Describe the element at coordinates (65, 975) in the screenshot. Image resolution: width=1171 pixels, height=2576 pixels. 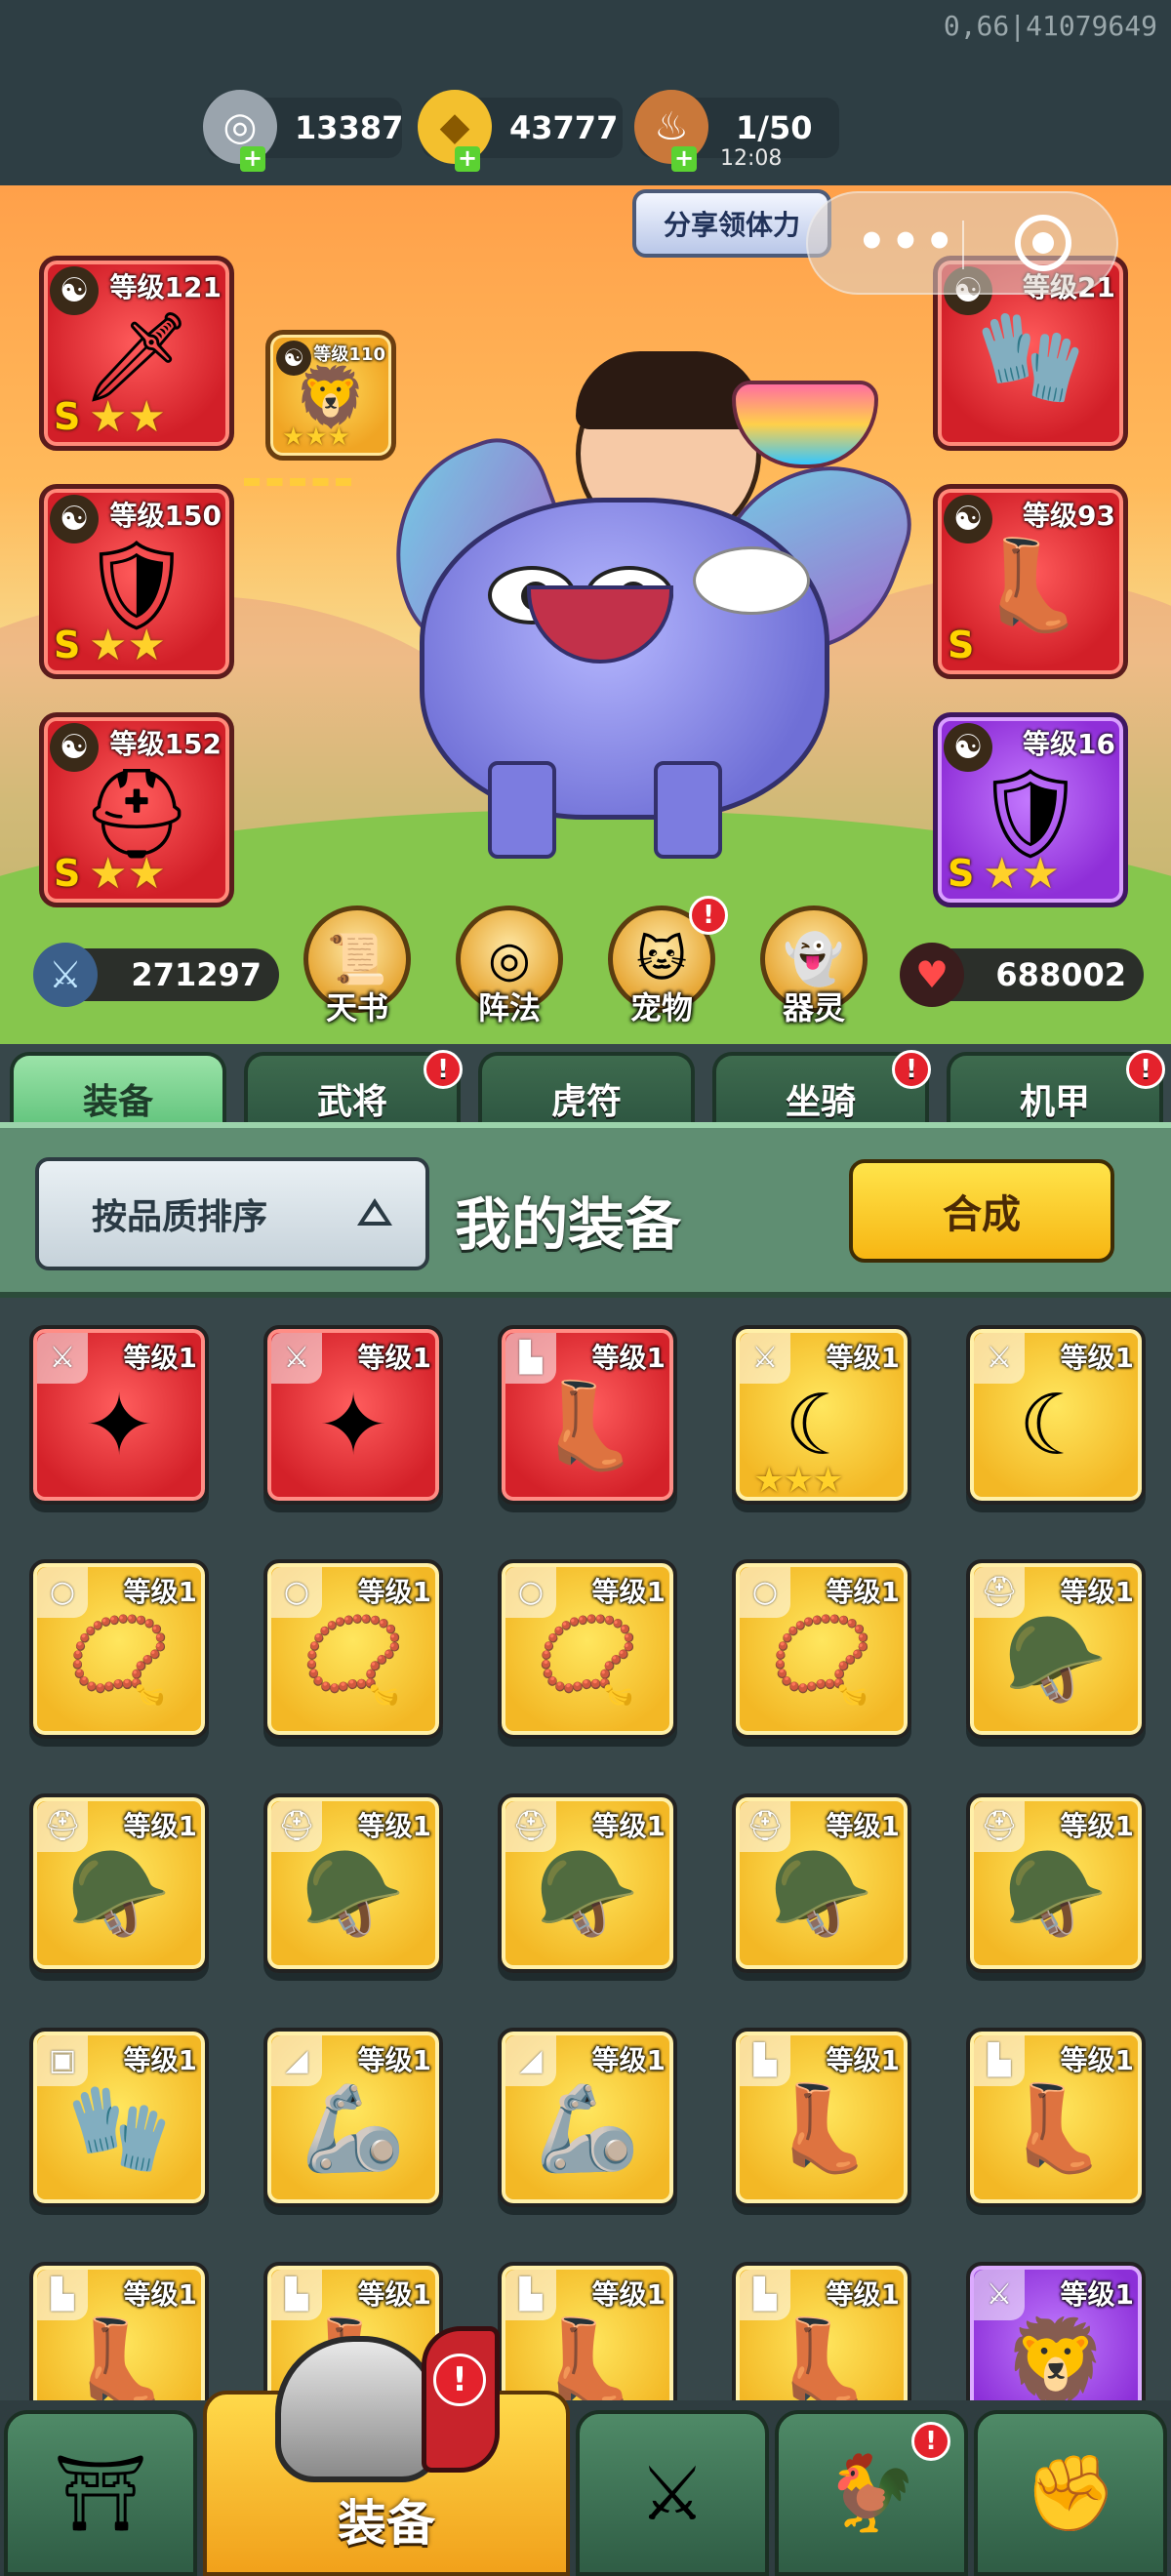
I see `sword-icon: ⚔` at that location.